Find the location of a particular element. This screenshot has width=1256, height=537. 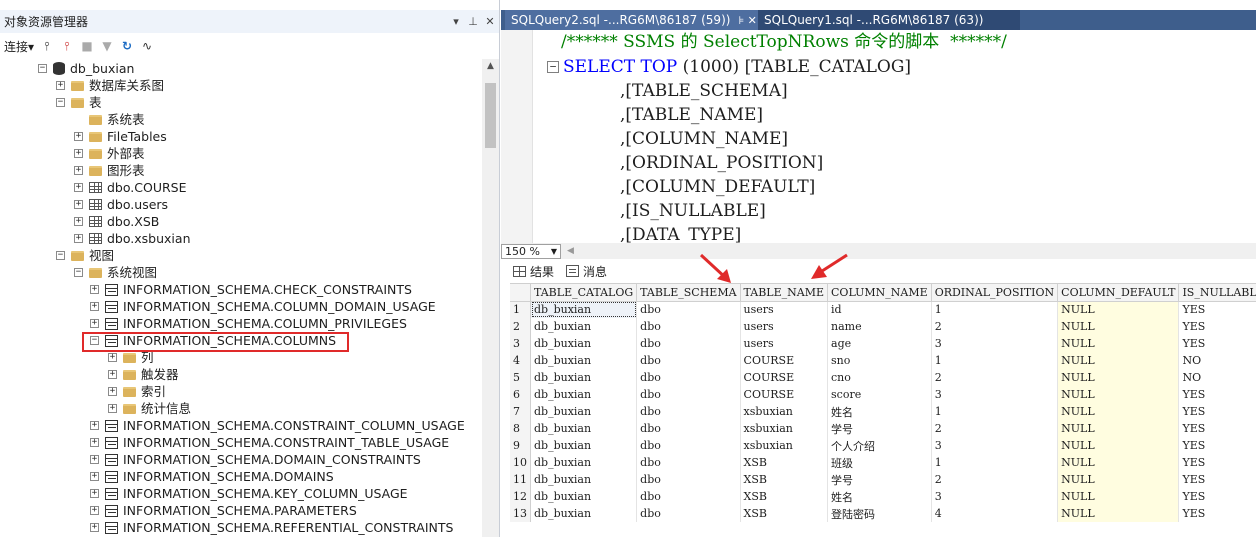

tree-node: − db_buxian is located at coordinates (86, 68).